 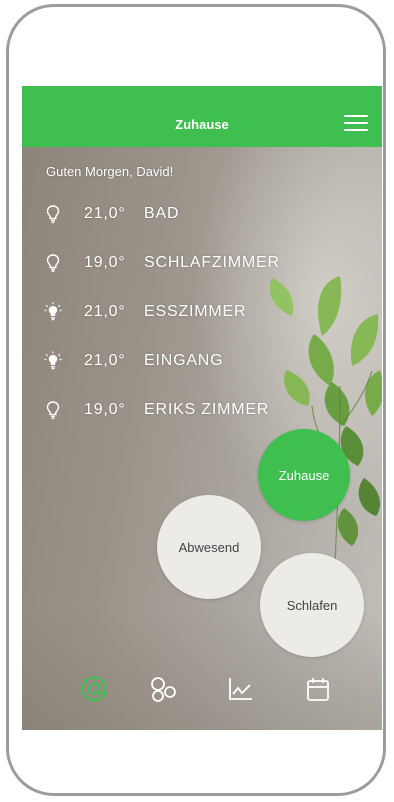 I want to click on hamburger-menu-icon, so click(x=356, y=122).